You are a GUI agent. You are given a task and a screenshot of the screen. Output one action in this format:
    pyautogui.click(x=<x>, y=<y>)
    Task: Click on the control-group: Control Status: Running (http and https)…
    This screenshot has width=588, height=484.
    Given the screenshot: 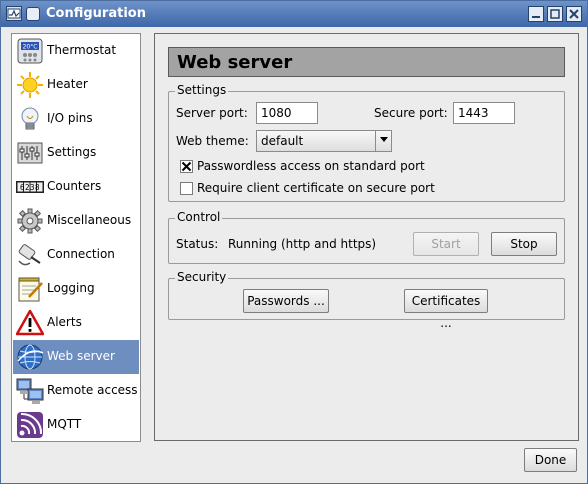 What is the action you would take?
    pyautogui.click(x=366, y=237)
    